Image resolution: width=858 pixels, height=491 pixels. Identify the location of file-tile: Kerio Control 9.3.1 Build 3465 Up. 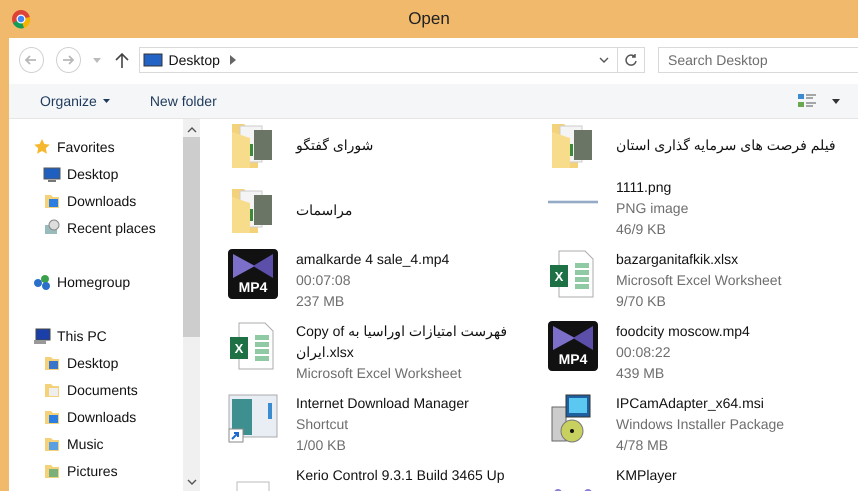
(388, 478).